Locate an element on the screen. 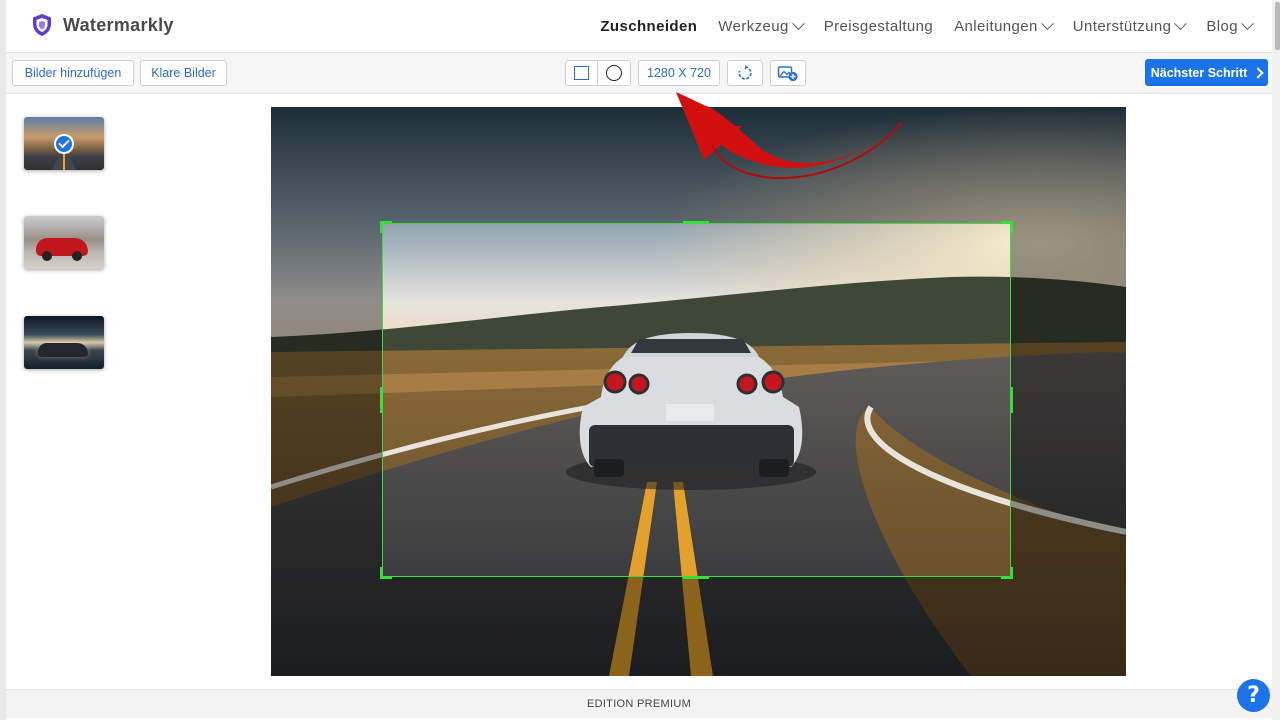 This screenshot has width=1280, height=720. thumb-car is located at coordinates (63, 350).